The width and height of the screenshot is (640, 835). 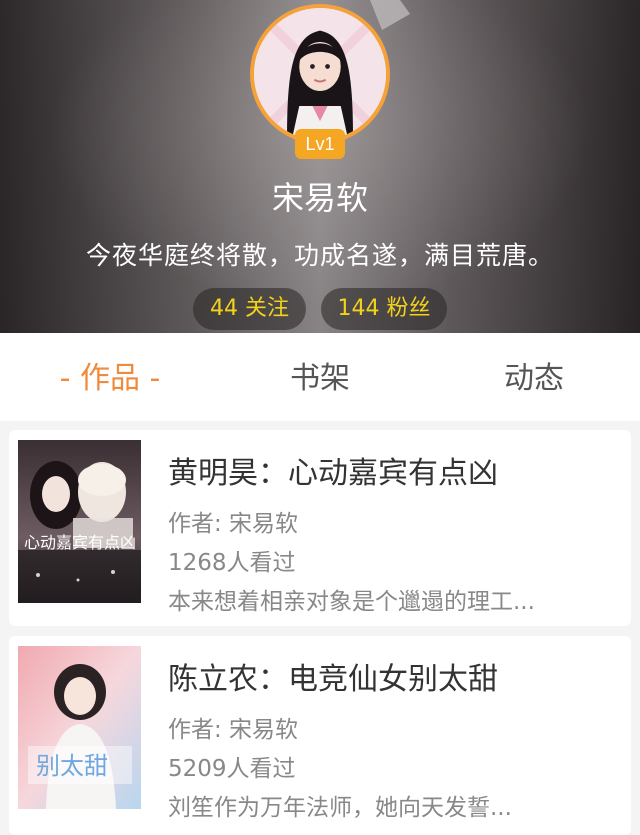 What do you see at coordinates (79, 521) in the screenshot?
I see `book-cover: 心动嘉宾有点凶` at bounding box center [79, 521].